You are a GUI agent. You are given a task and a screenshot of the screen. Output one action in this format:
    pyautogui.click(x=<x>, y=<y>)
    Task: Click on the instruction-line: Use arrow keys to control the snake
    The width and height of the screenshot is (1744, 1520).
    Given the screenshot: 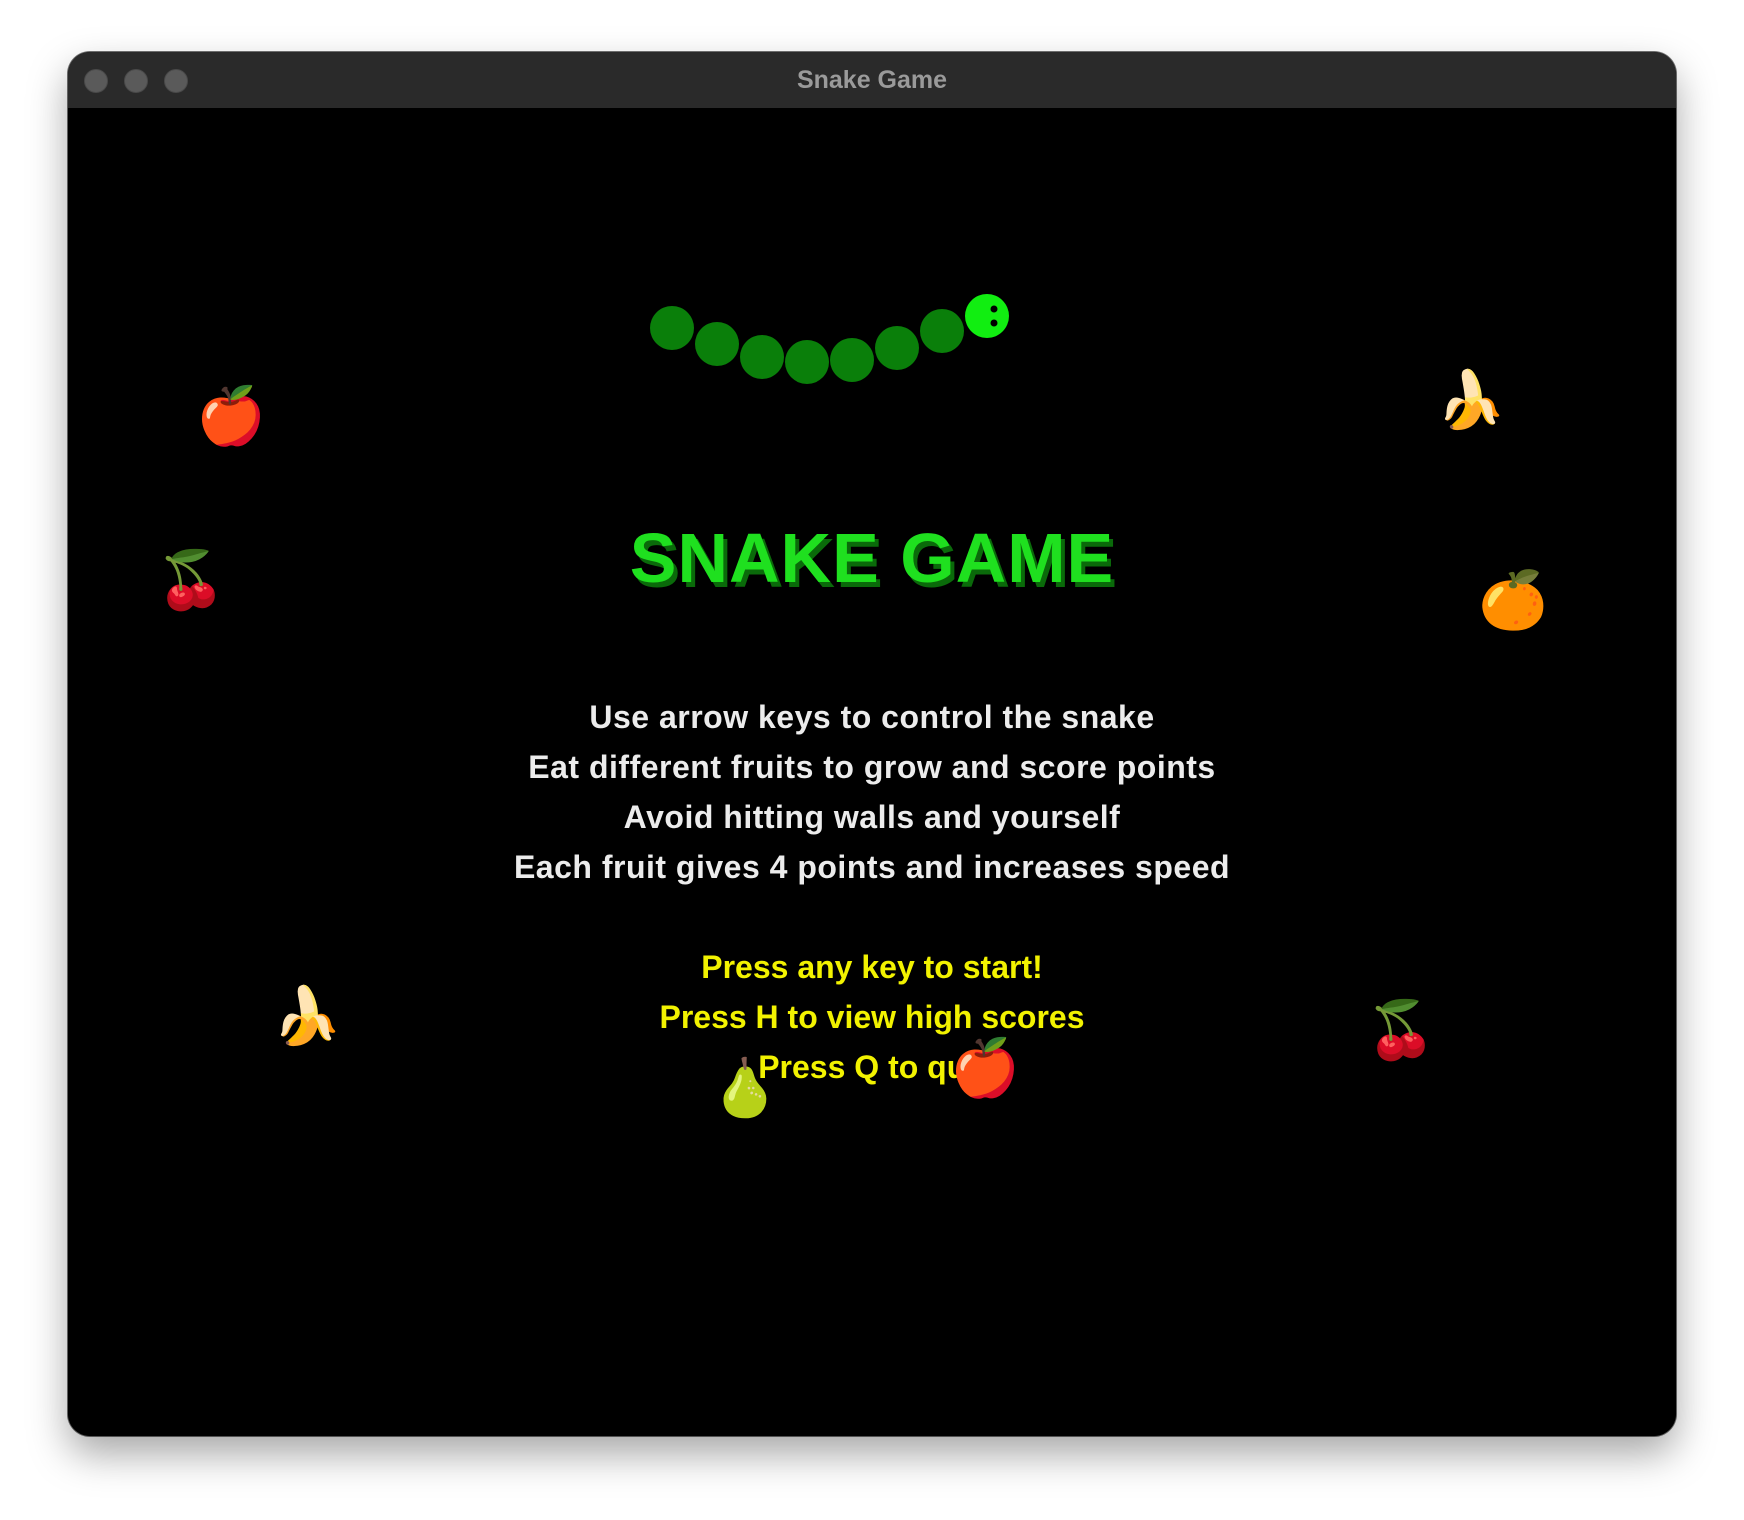 What is the action you would take?
    pyautogui.click(x=872, y=717)
    